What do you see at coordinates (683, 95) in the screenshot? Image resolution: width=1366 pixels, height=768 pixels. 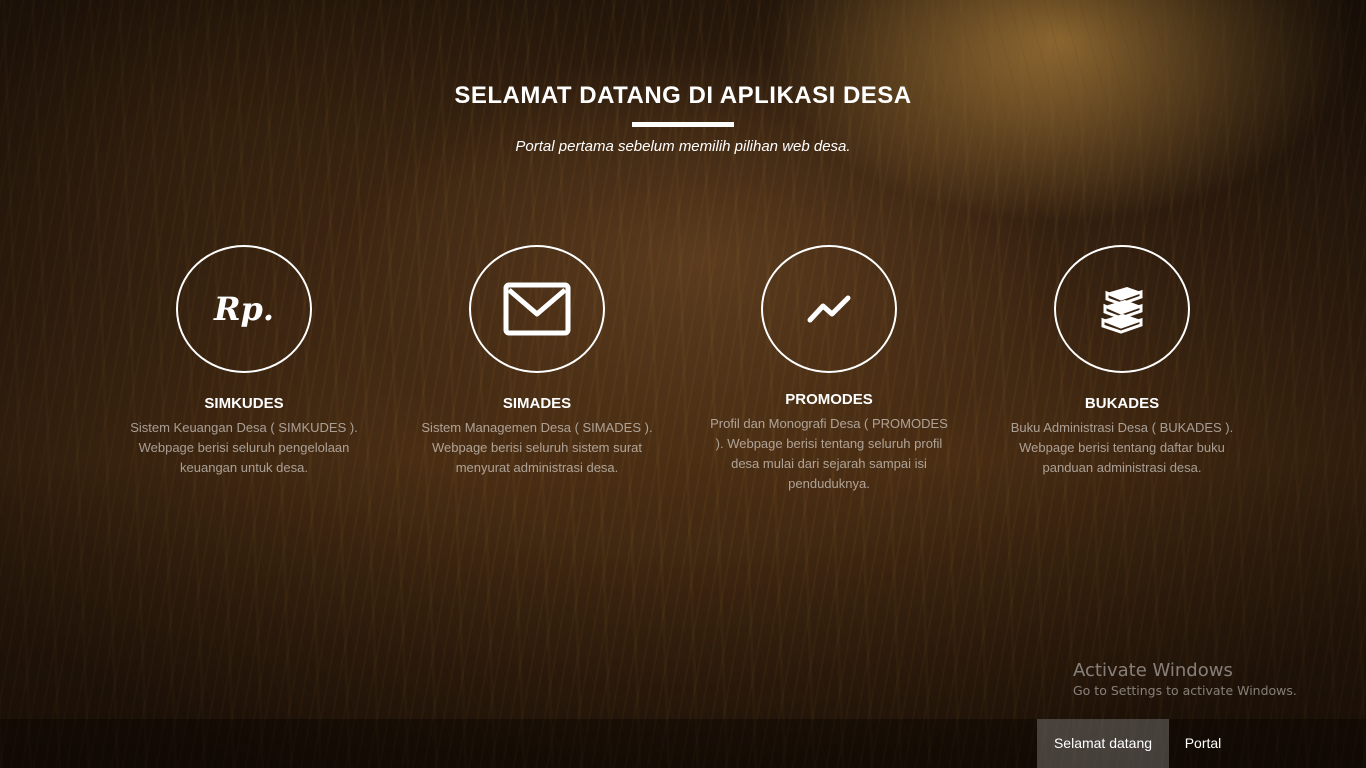 I see `page-title: SELAMAT DATANG DI APLIKASI DESA` at bounding box center [683, 95].